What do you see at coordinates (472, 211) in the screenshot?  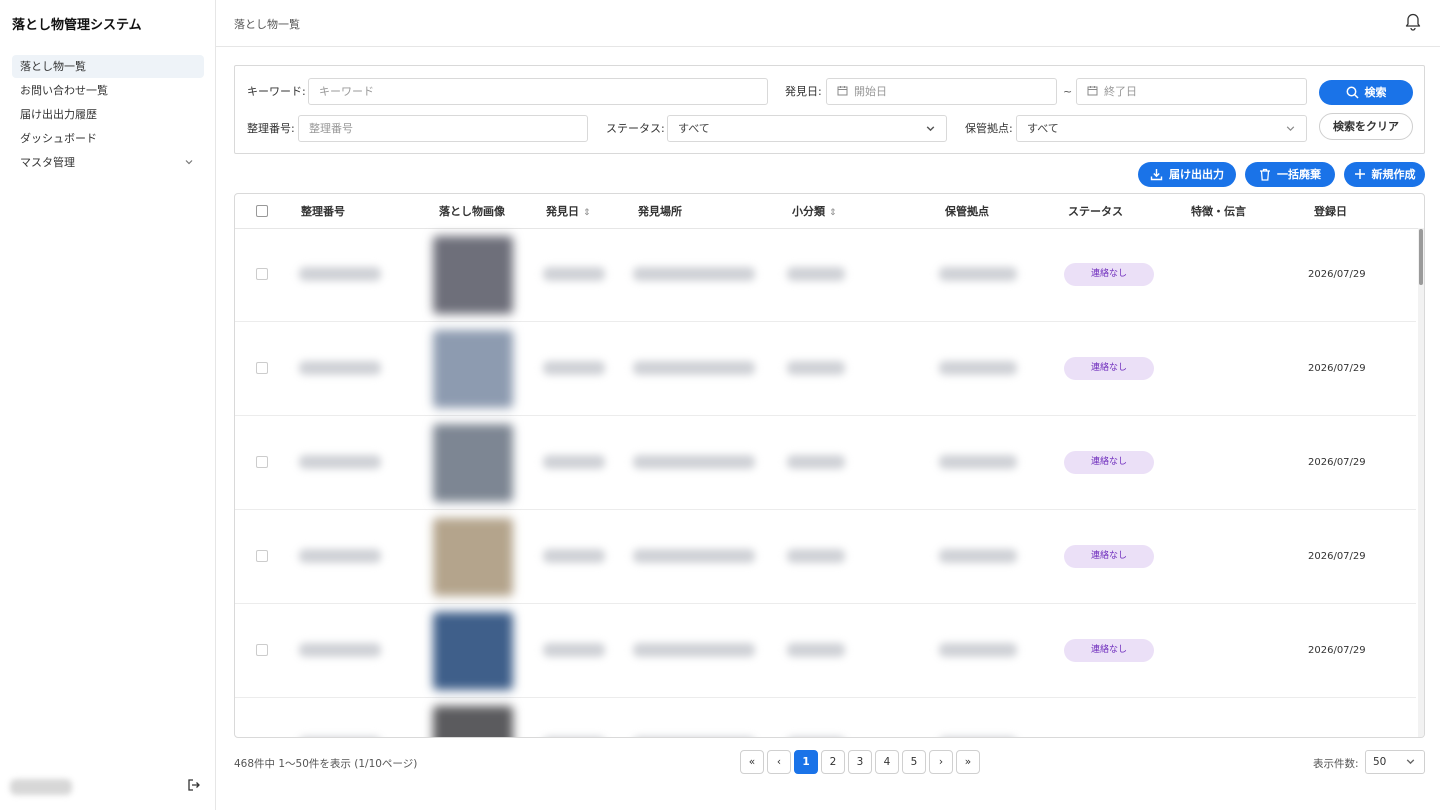 I see `col-image: 落とし物画像` at bounding box center [472, 211].